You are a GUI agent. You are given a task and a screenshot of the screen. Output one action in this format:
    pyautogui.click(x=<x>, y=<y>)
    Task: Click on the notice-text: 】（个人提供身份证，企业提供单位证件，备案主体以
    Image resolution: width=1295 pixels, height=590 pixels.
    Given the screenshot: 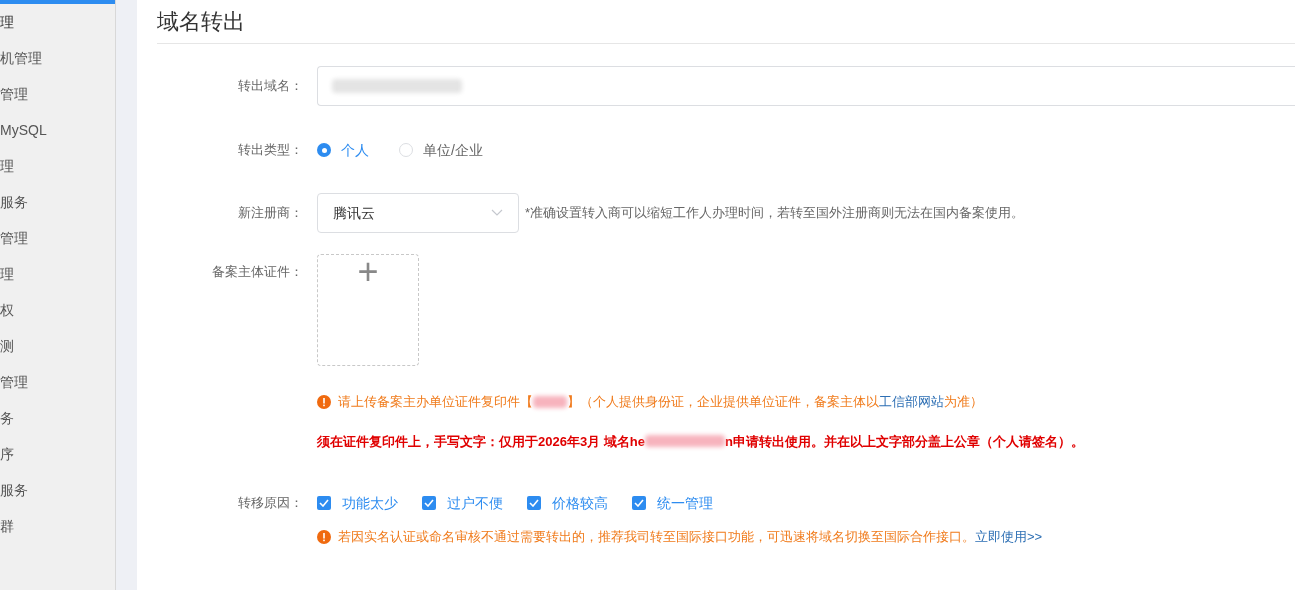 What is the action you would take?
    pyautogui.click(x=723, y=402)
    